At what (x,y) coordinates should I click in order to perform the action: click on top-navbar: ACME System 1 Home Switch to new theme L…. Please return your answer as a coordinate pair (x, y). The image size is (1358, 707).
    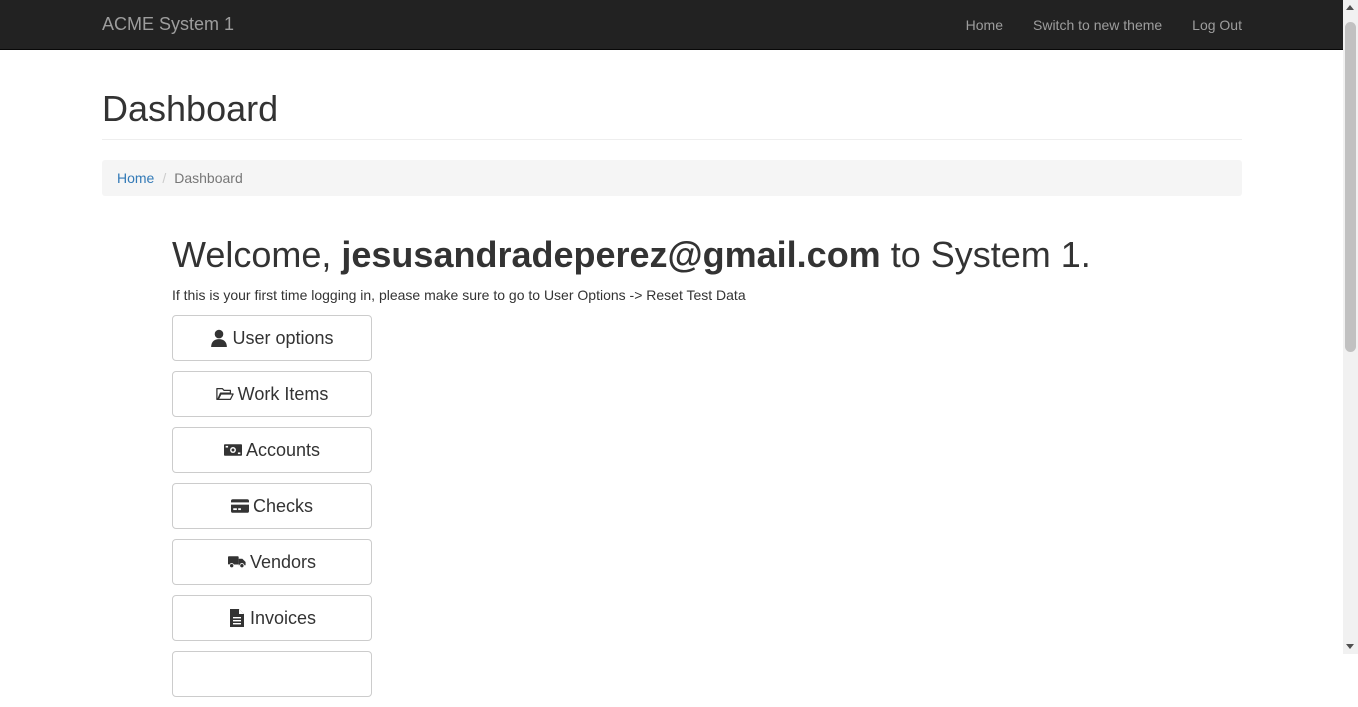
    Looking at the image, I should click on (671, 25).